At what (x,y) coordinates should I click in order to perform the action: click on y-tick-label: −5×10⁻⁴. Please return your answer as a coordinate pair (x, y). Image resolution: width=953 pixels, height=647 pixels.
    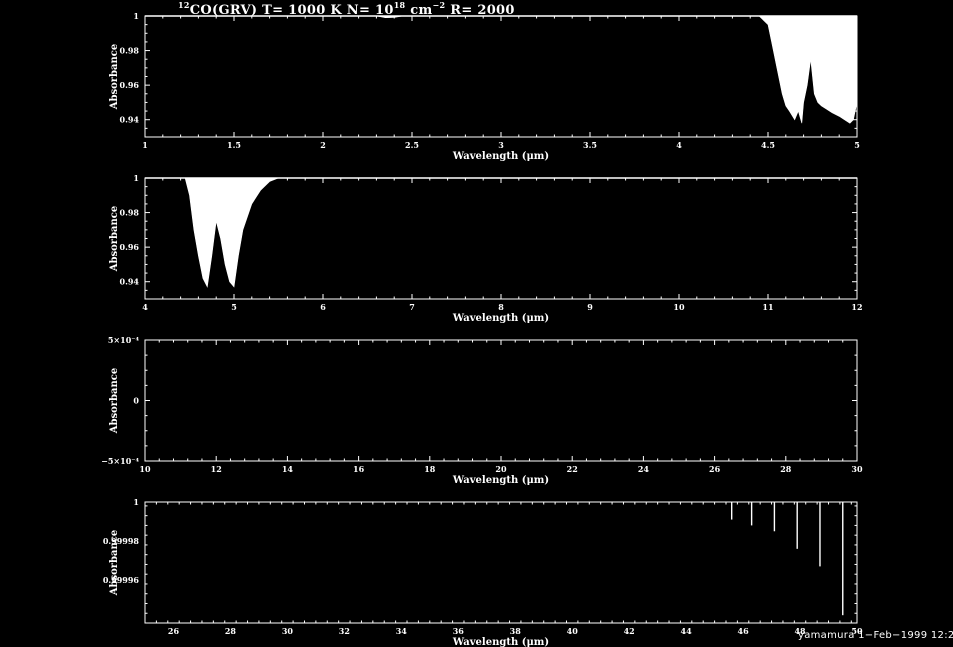
    Looking at the image, I should click on (120, 461).